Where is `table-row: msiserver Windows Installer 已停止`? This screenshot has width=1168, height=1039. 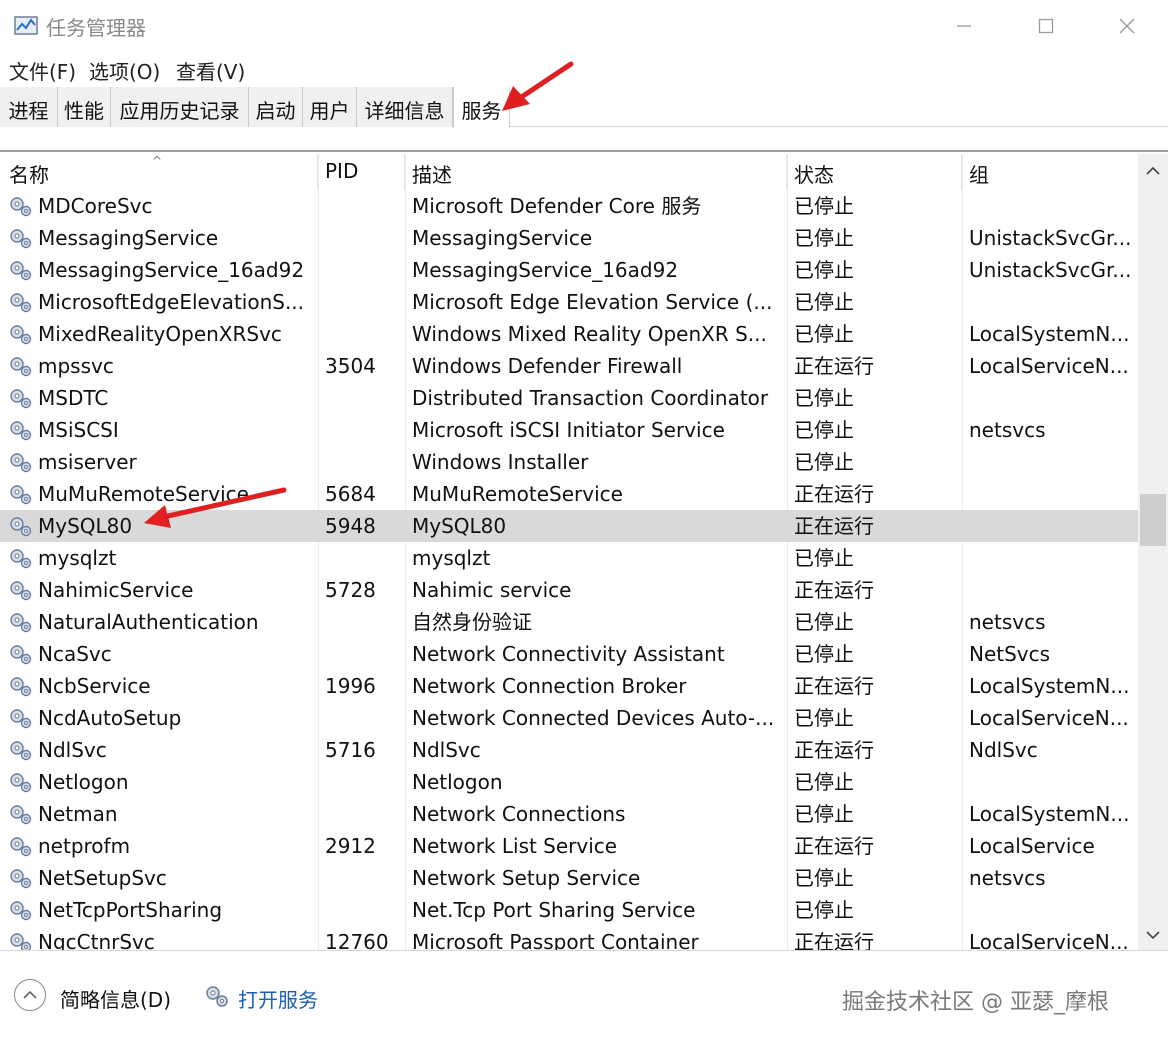
table-row: msiserver Windows Installer 已停止 is located at coordinates (569, 462).